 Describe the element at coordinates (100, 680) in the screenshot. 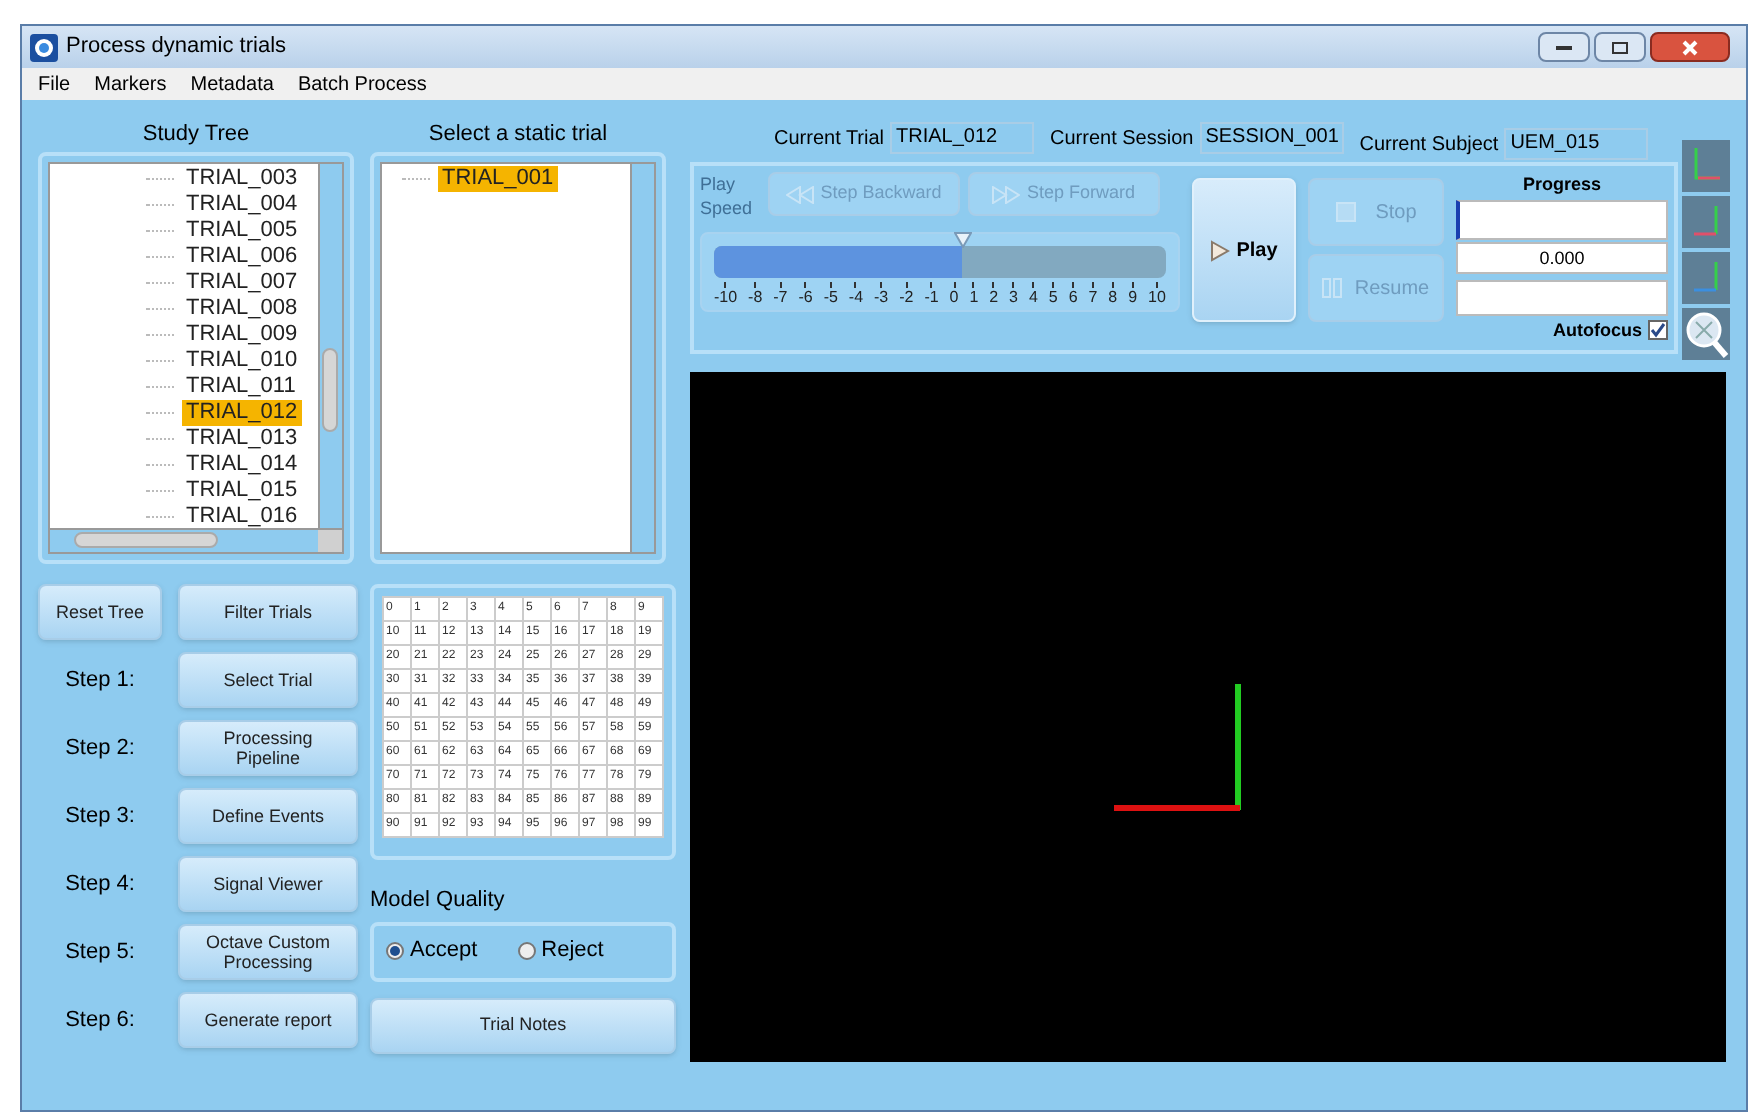

I see `step-label: Step 1:` at that location.